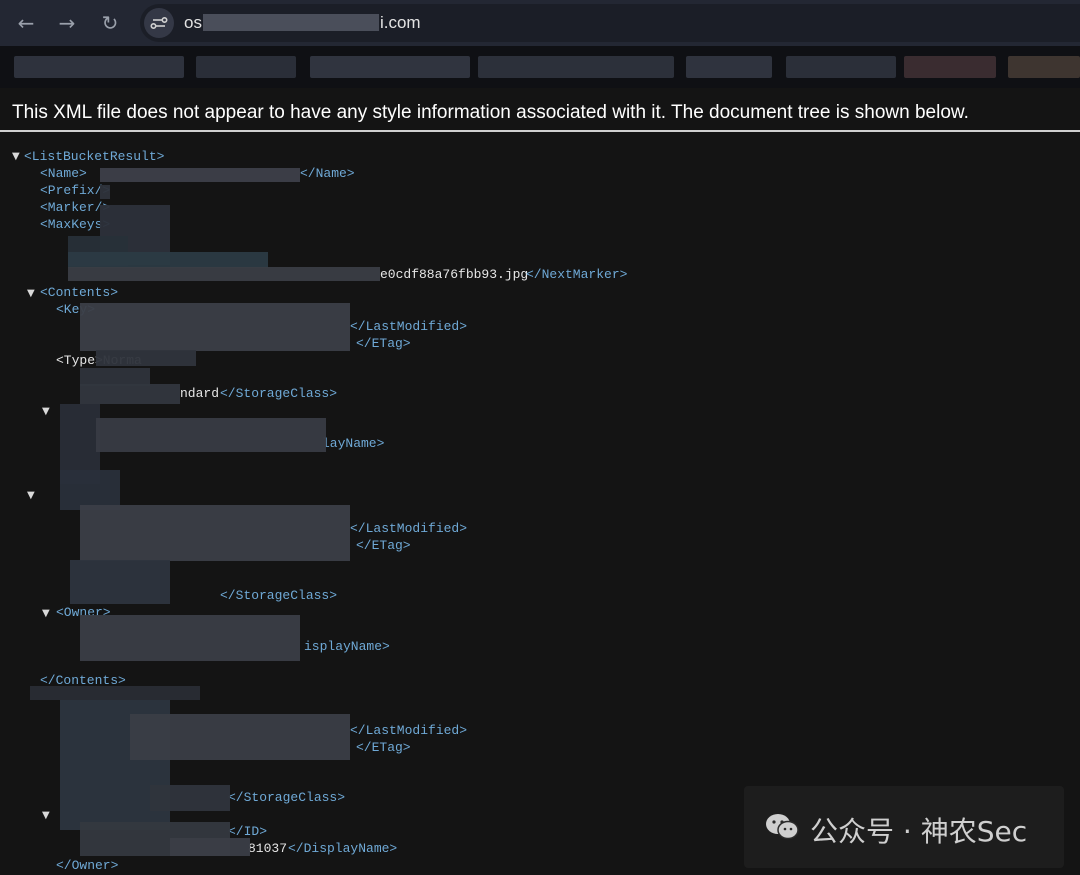 The height and width of the screenshot is (875, 1080). I want to click on url-text: os i.com, so click(302, 23).